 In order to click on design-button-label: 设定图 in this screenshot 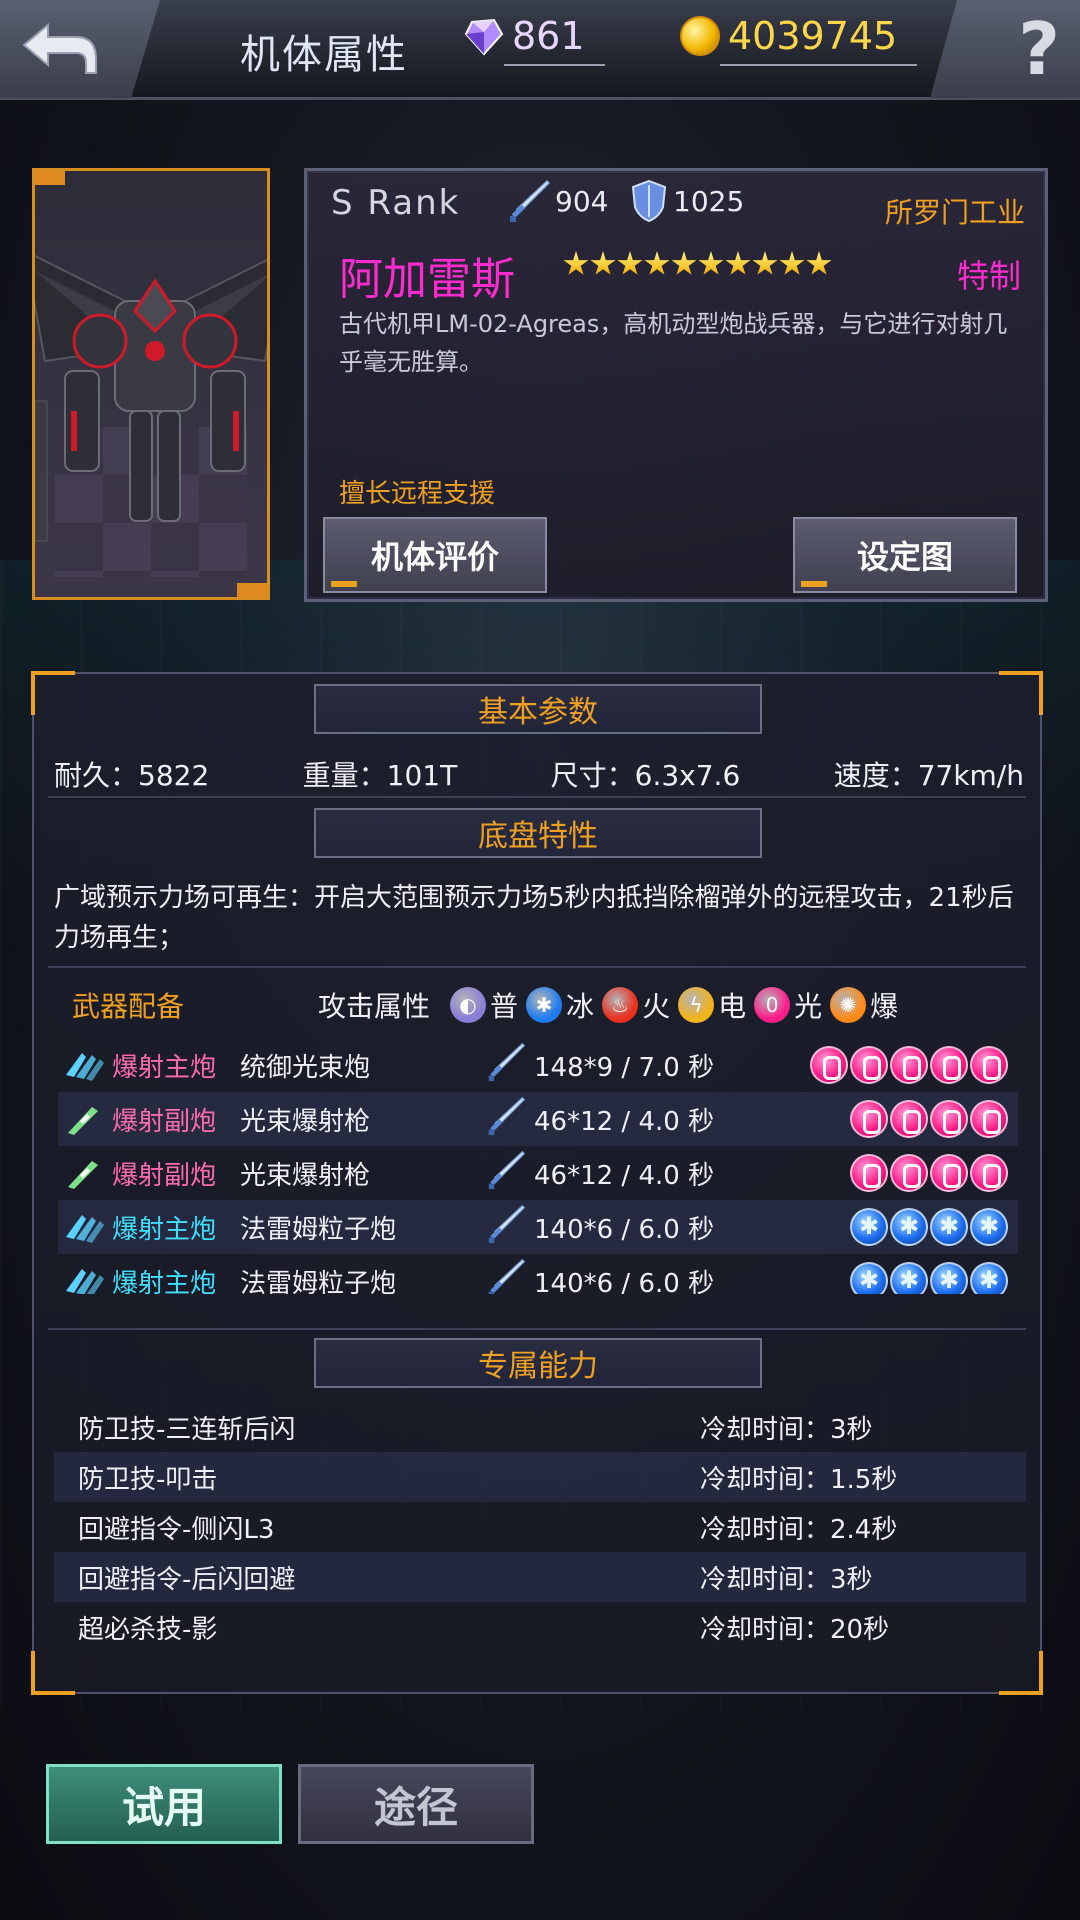, I will do `click(904, 557)`.